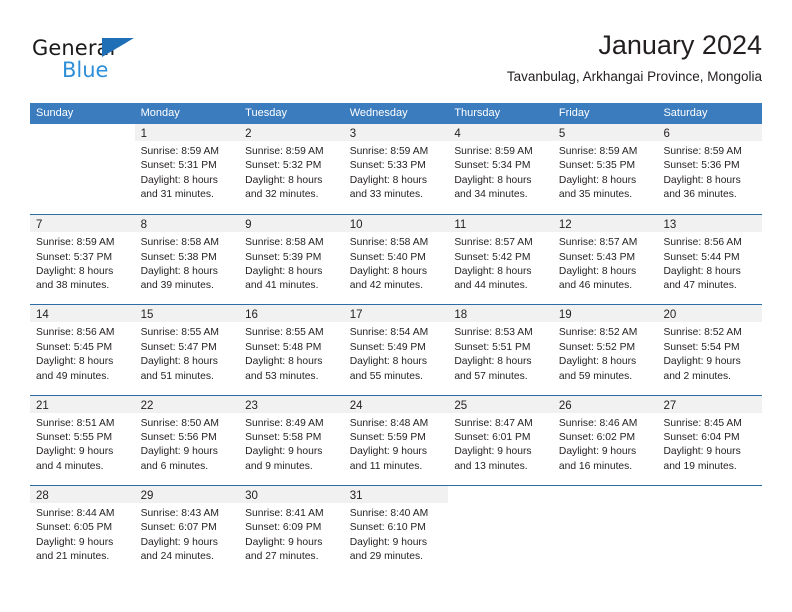 The width and height of the screenshot is (792, 612). What do you see at coordinates (598, 423) in the screenshot?
I see `sunrise-text: Sunrise: 8:46 AM` at bounding box center [598, 423].